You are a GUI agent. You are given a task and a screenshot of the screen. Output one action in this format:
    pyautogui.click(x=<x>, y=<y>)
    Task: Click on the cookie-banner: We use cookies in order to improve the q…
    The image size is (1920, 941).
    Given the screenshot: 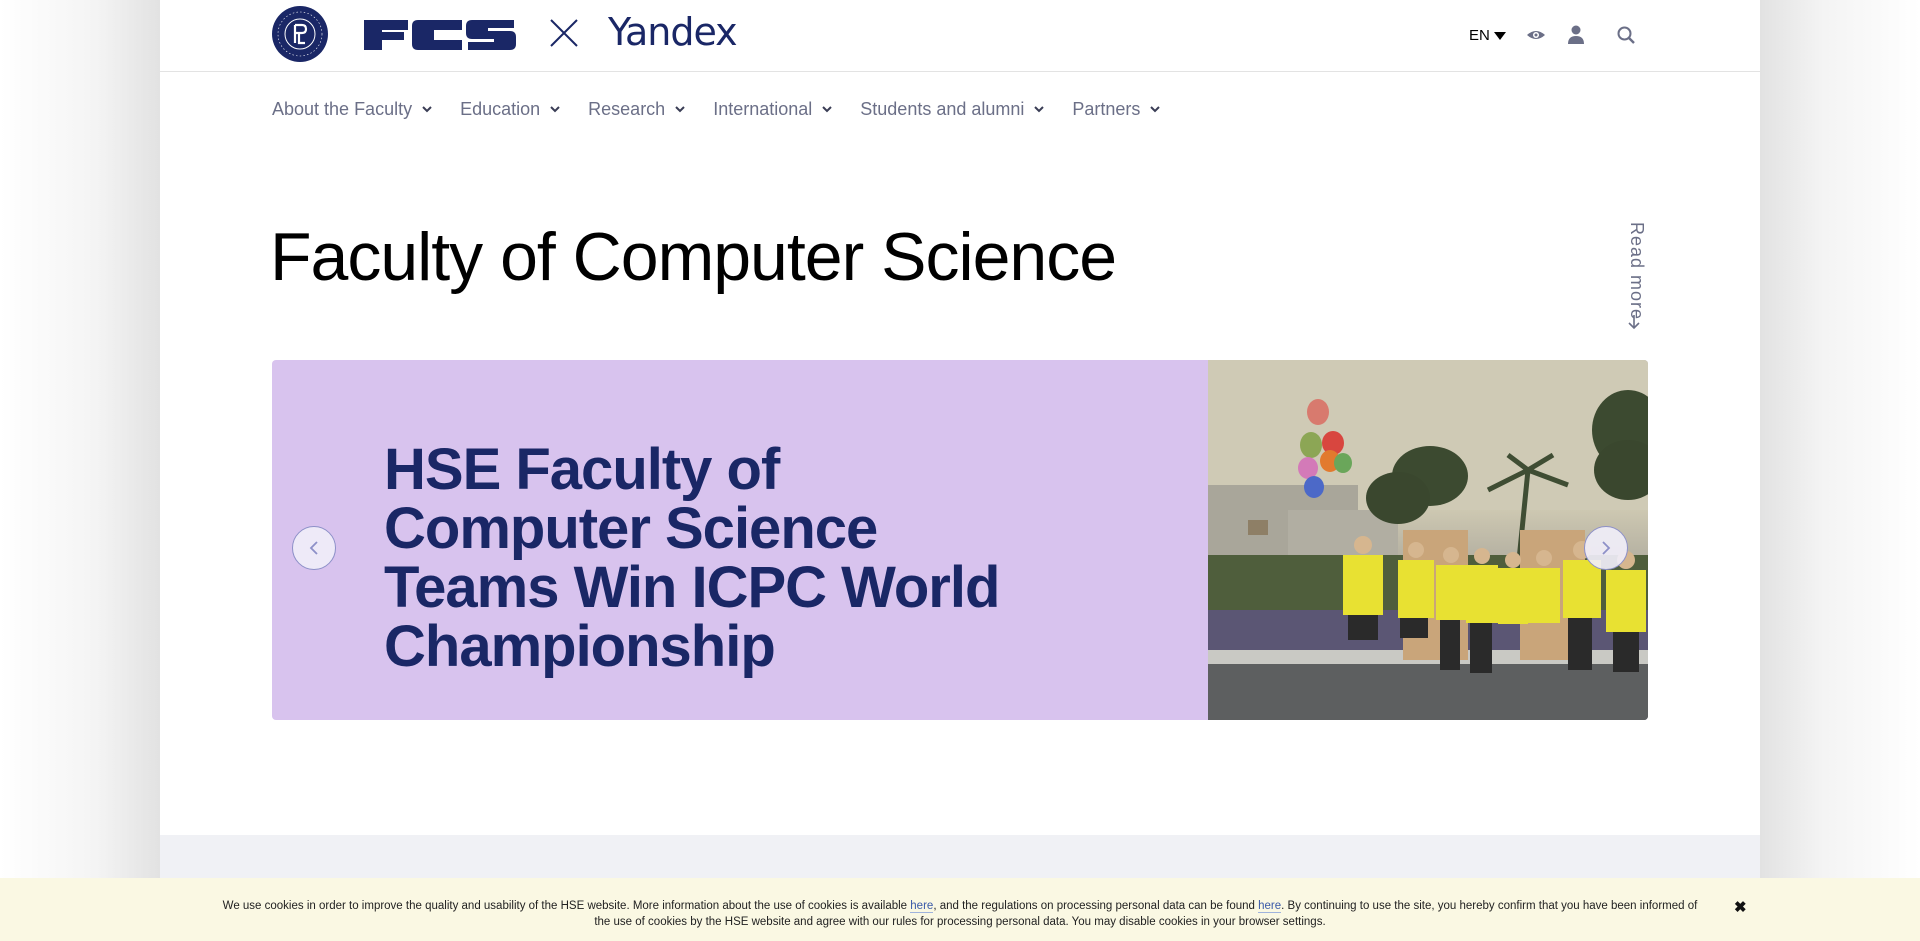 What is the action you would take?
    pyautogui.click(x=960, y=909)
    